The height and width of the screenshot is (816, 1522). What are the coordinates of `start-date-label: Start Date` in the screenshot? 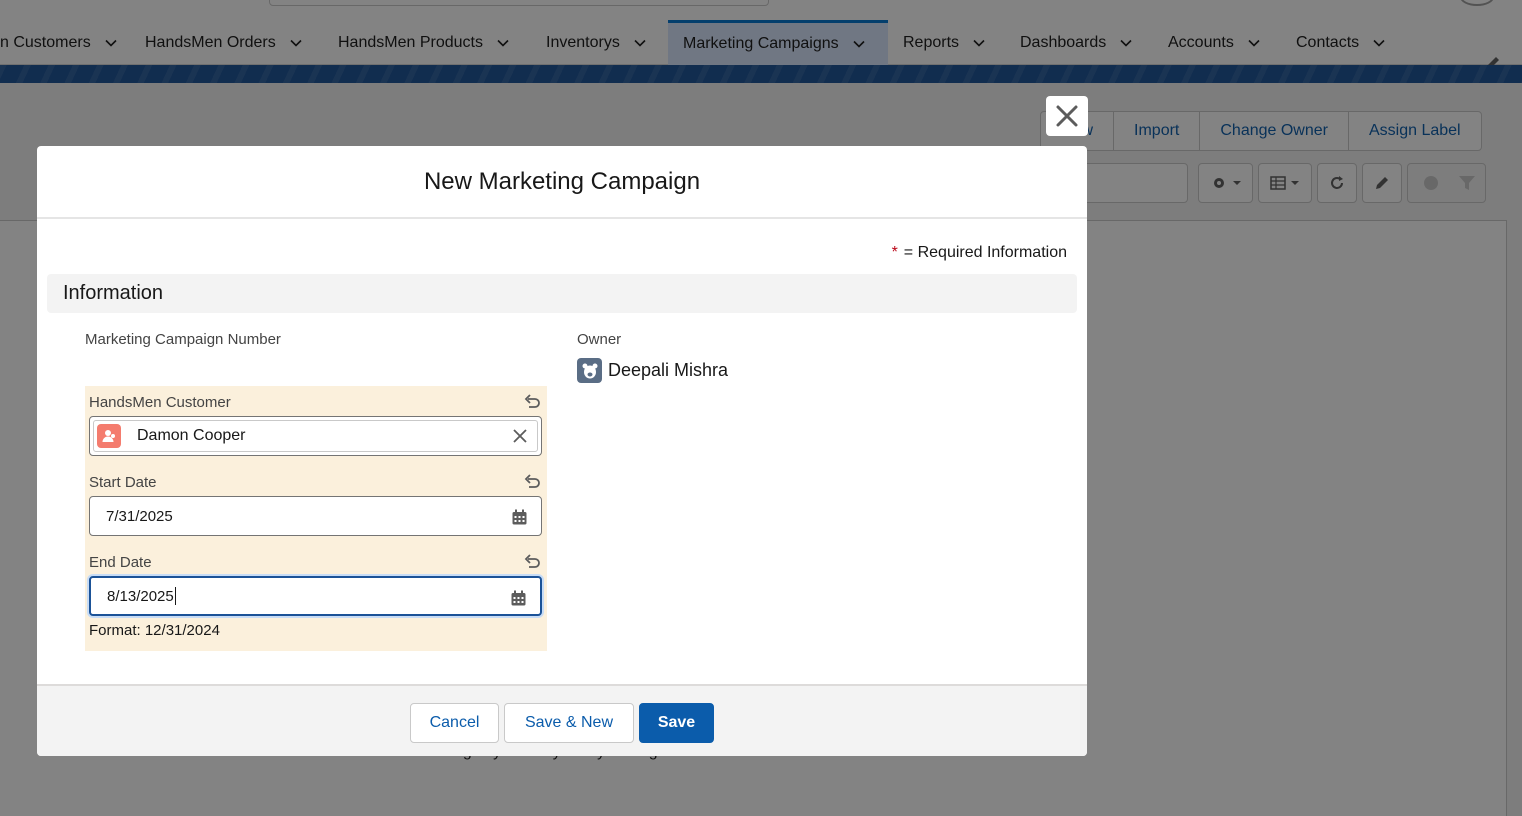 It's located at (123, 482).